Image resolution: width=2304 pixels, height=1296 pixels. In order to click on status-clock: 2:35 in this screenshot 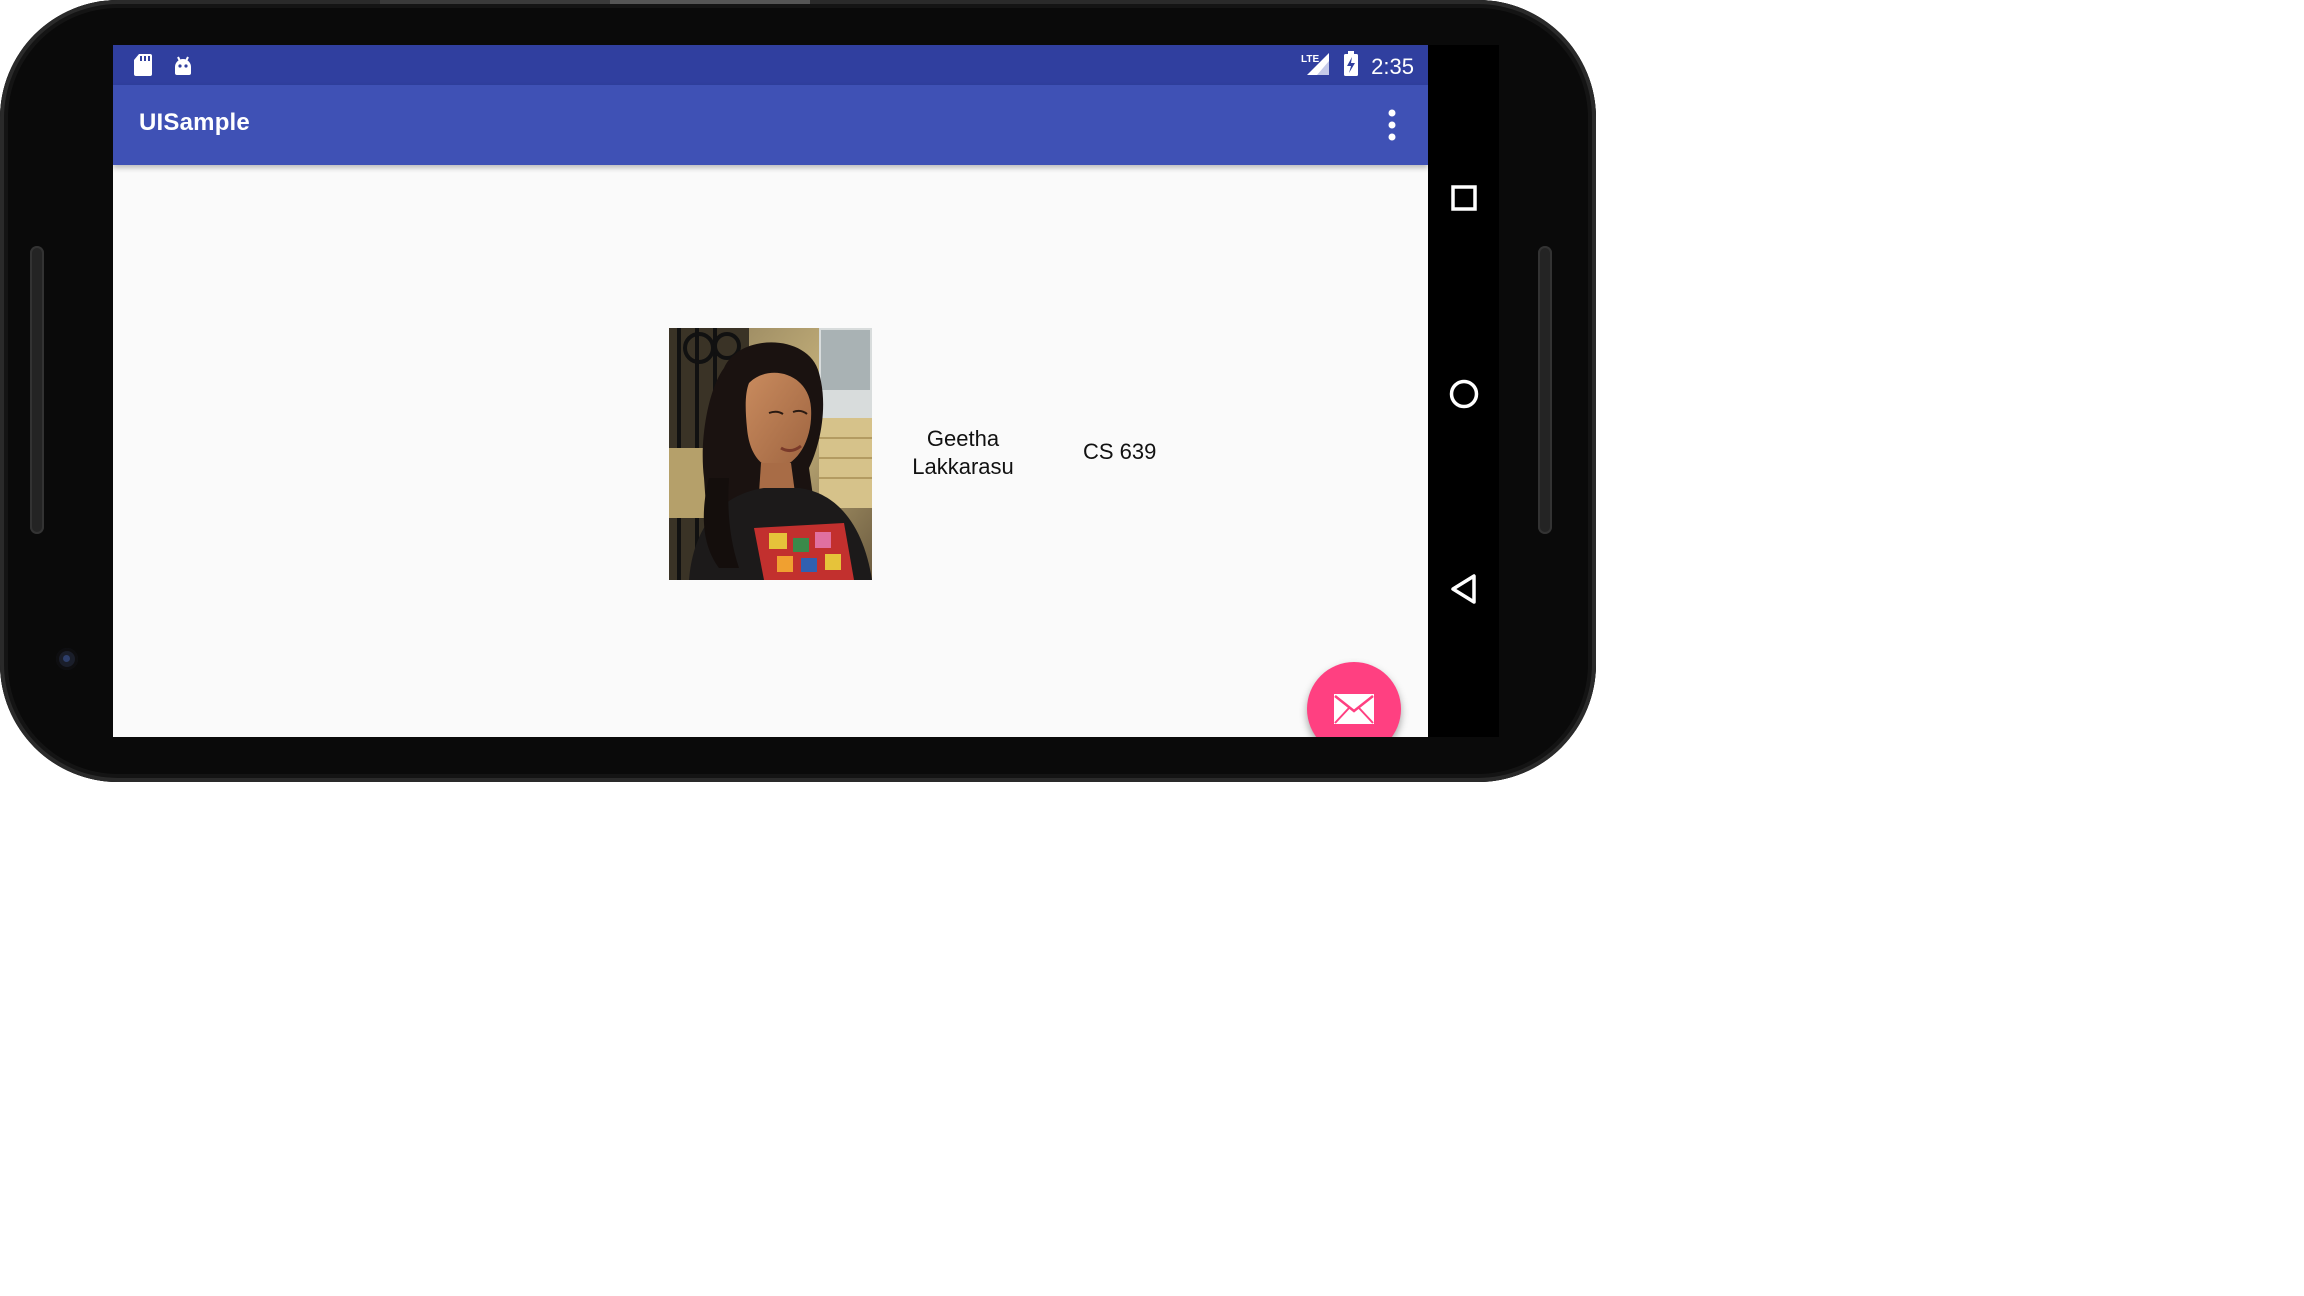, I will do `click(1392, 66)`.